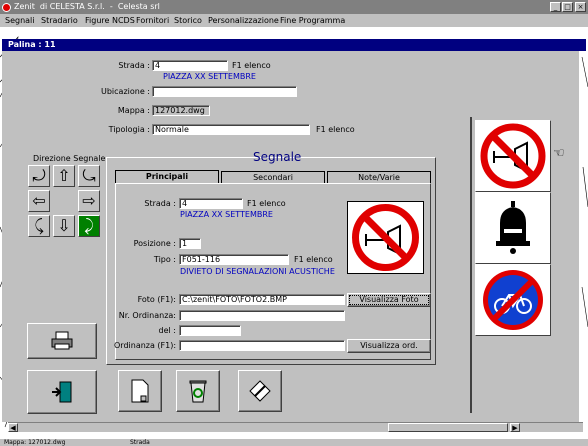 Image resolution: width=588 pixels, height=446 pixels. I want to click on tipo-name: DIVIETO DI SEGNALAZIONI ACUSTICHE, so click(257, 271).